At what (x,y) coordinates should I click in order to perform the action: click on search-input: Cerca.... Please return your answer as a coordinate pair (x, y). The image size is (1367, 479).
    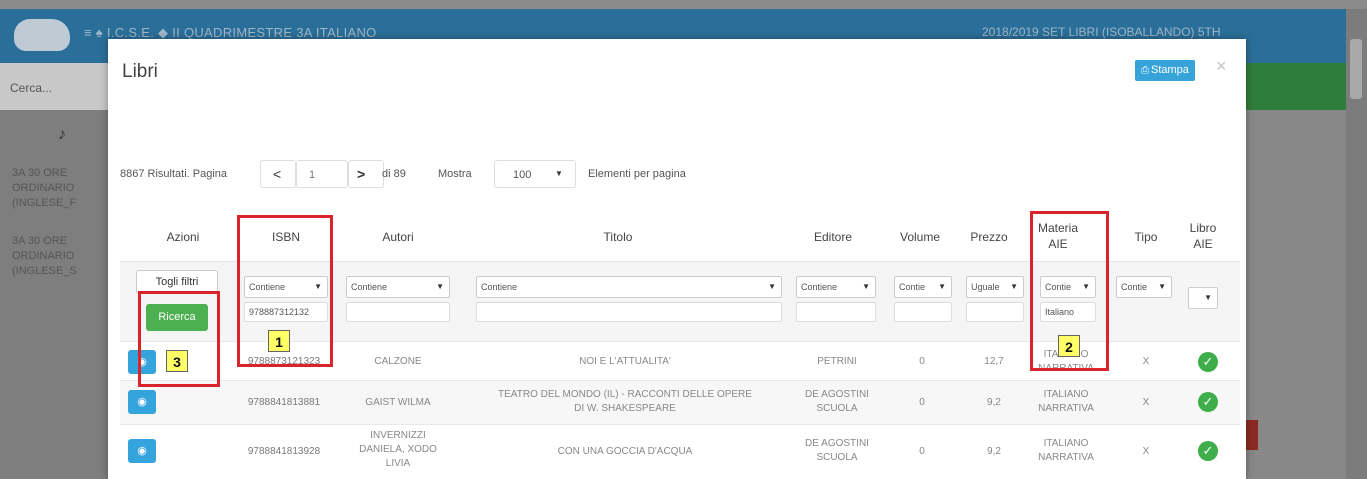
    Looking at the image, I should click on (31, 88).